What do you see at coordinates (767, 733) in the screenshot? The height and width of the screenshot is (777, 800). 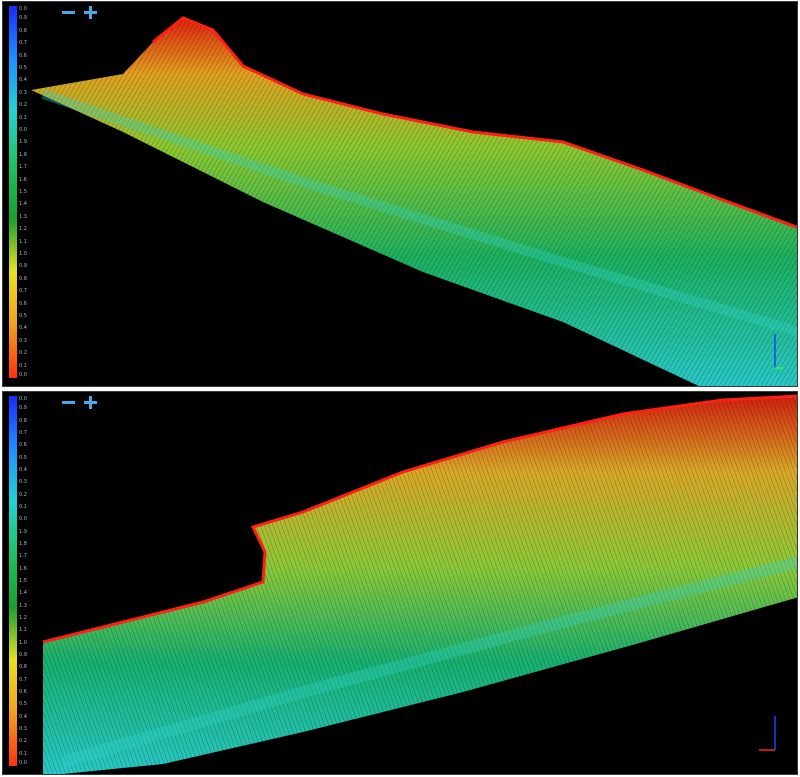 I see `axis-gizmo-bottom` at bounding box center [767, 733].